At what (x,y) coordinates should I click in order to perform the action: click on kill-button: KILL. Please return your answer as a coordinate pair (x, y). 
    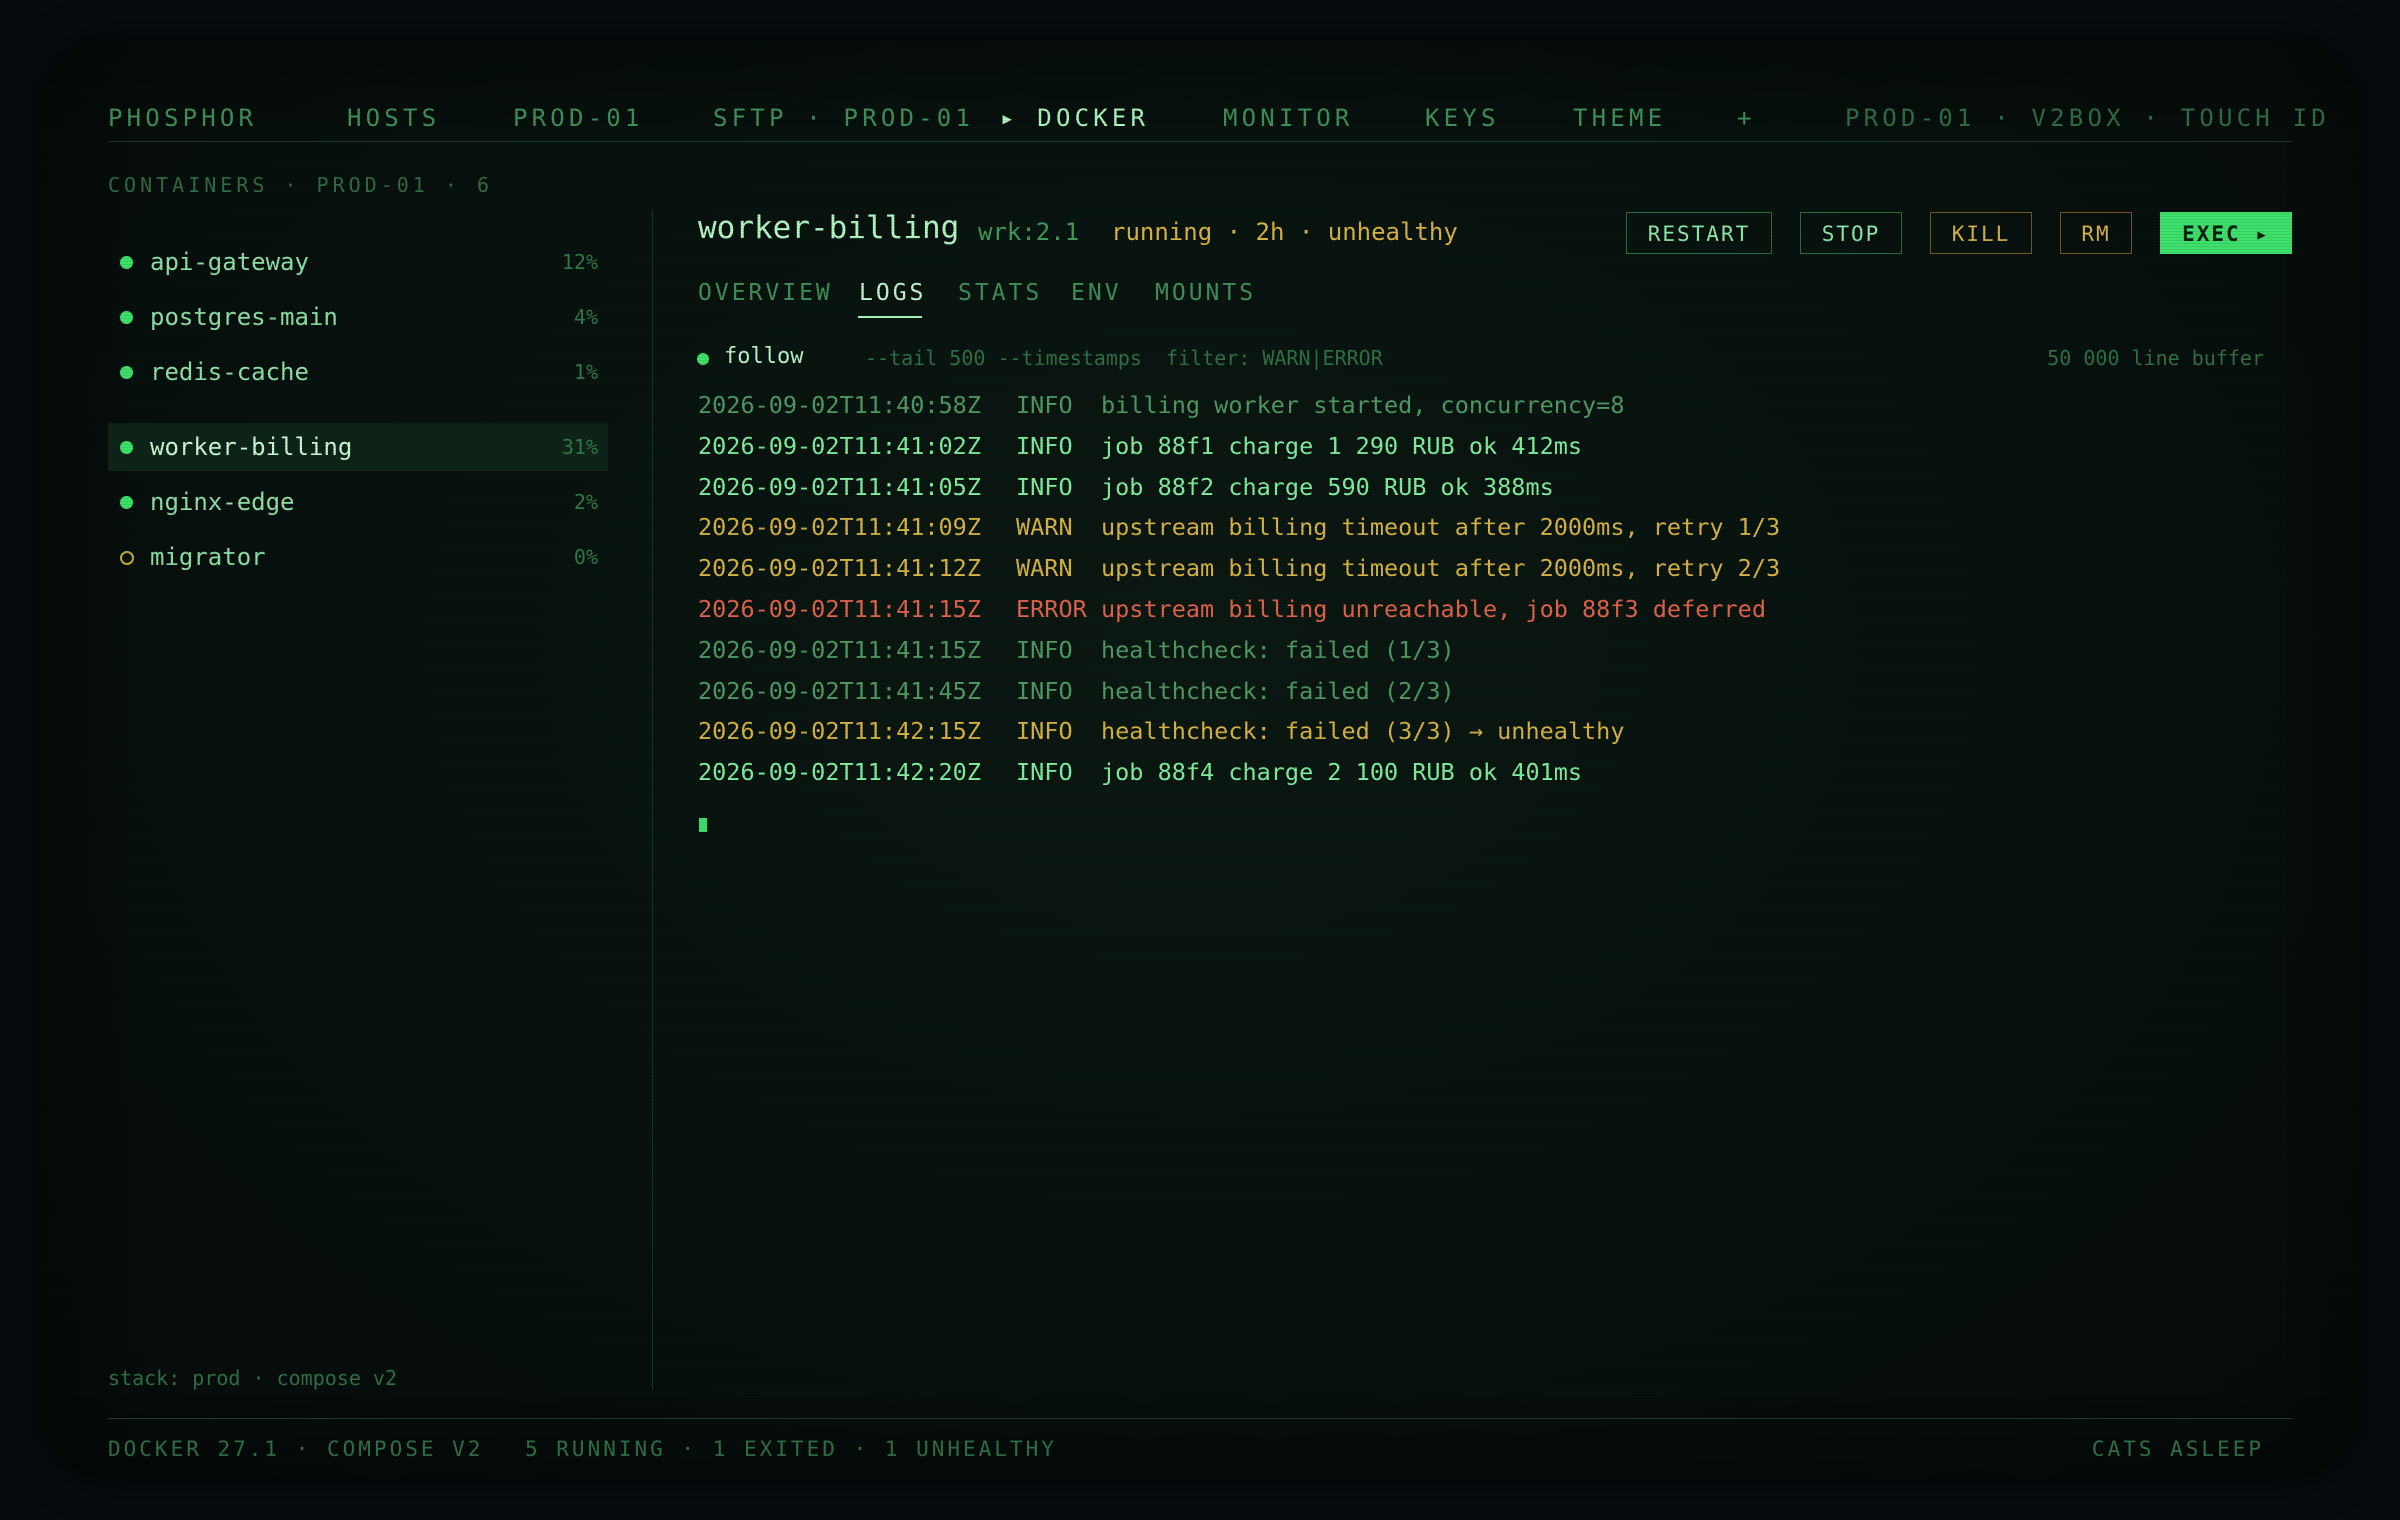
    Looking at the image, I should click on (1981, 233).